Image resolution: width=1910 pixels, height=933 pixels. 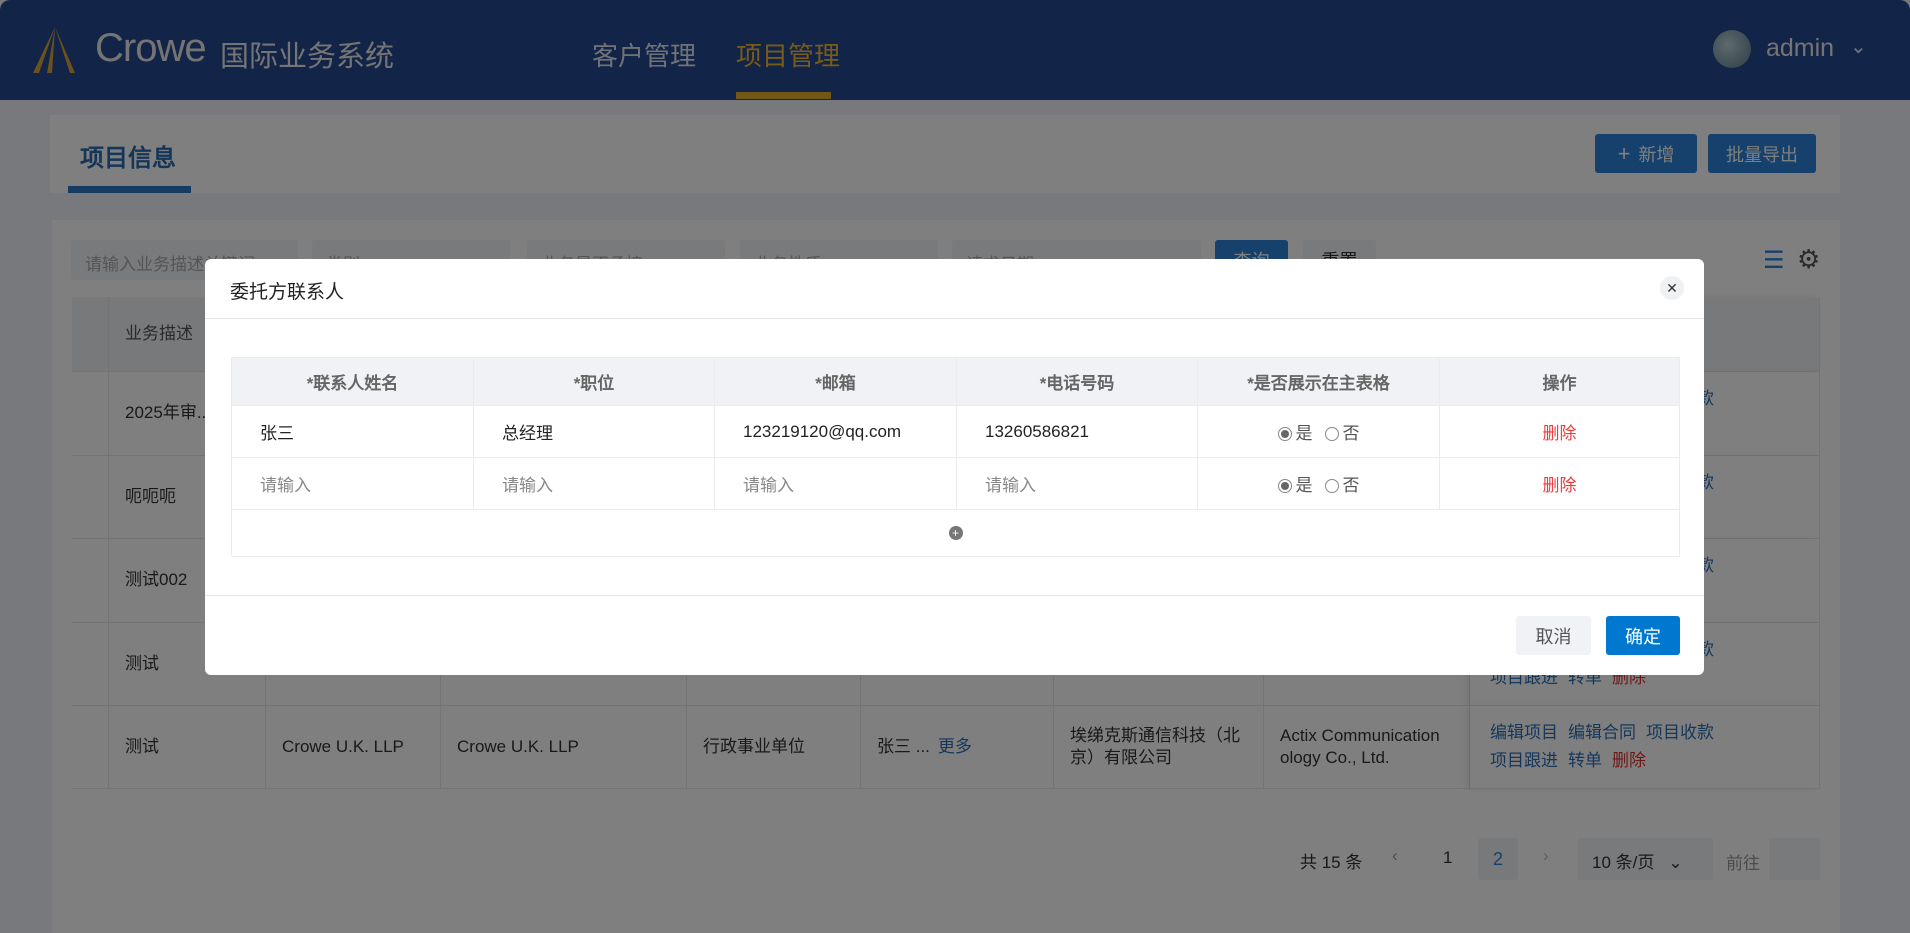 I want to click on modal-title: 委托方联系人, so click(x=287, y=292).